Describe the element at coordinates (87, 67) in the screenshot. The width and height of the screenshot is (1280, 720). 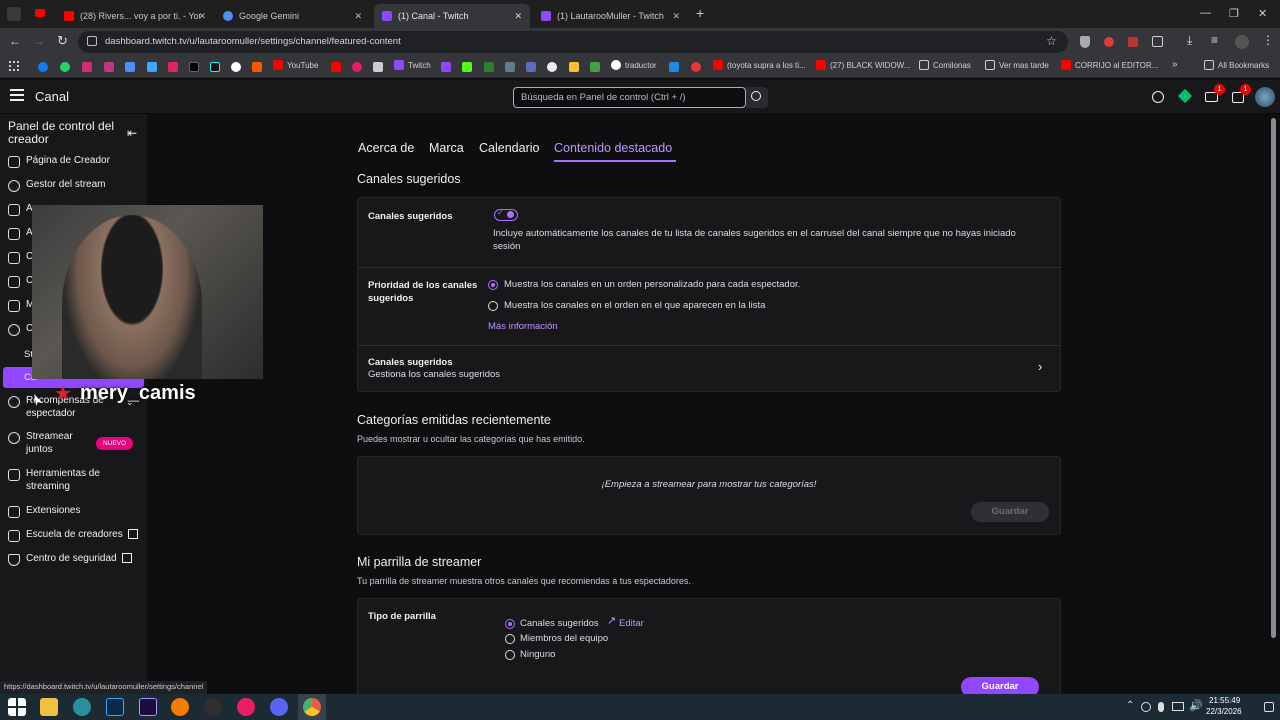
I see `instagram-icon` at that location.